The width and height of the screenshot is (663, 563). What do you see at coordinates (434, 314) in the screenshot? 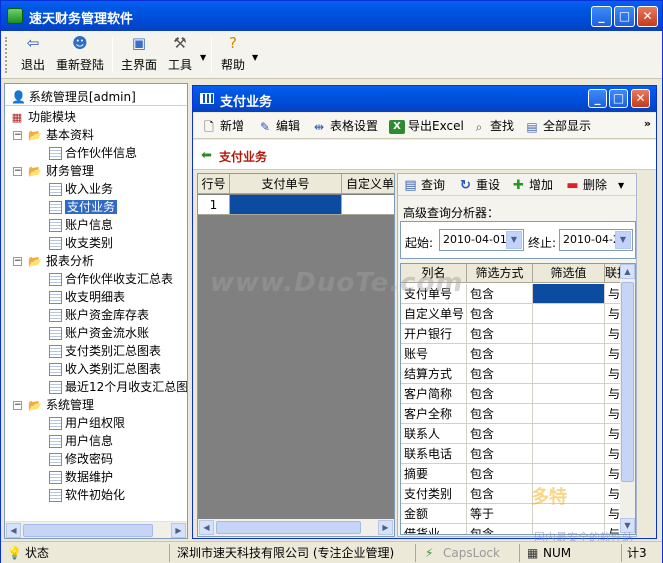
I see `filter-cell-column: 自定义单号` at bounding box center [434, 314].